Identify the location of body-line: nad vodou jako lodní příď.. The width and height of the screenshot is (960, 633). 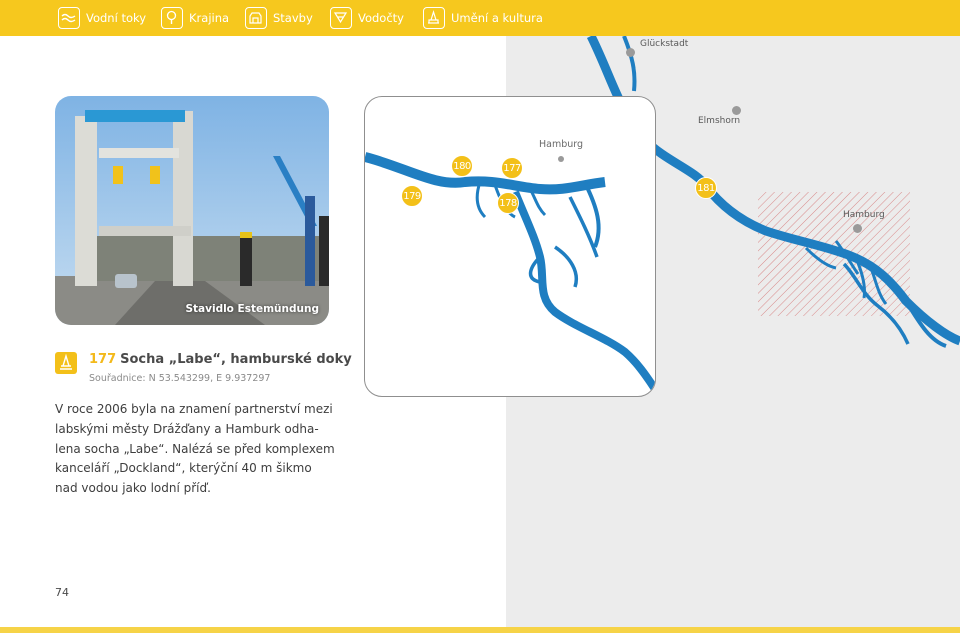
(133, 488).